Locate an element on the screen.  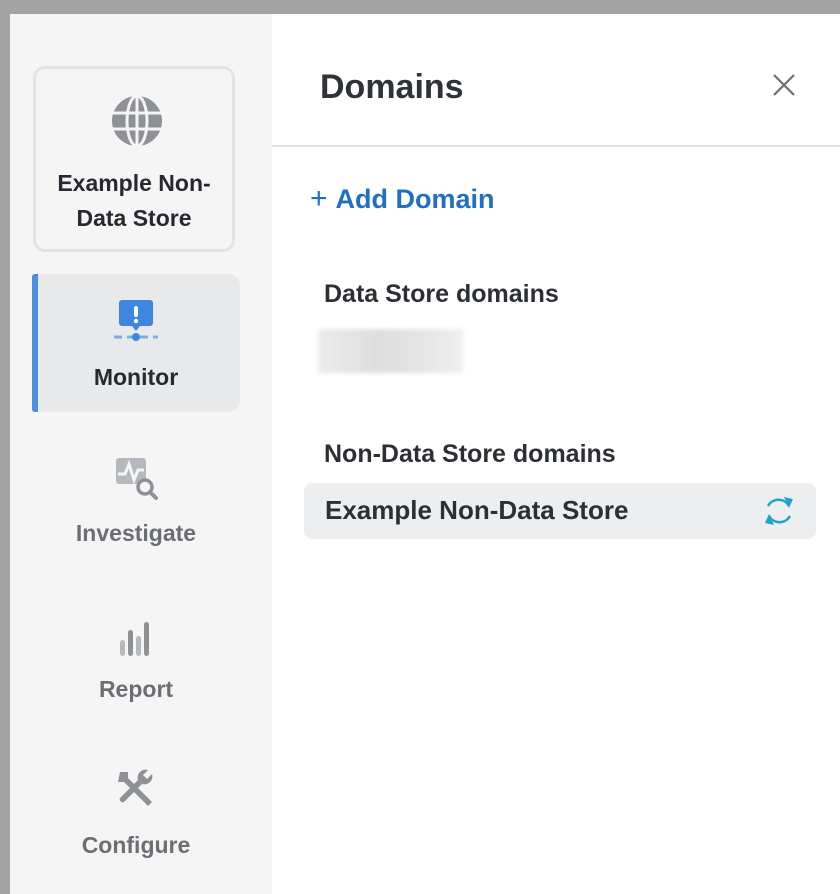
add-domain-button: + Add Domain is located at coordinates (402, 199).